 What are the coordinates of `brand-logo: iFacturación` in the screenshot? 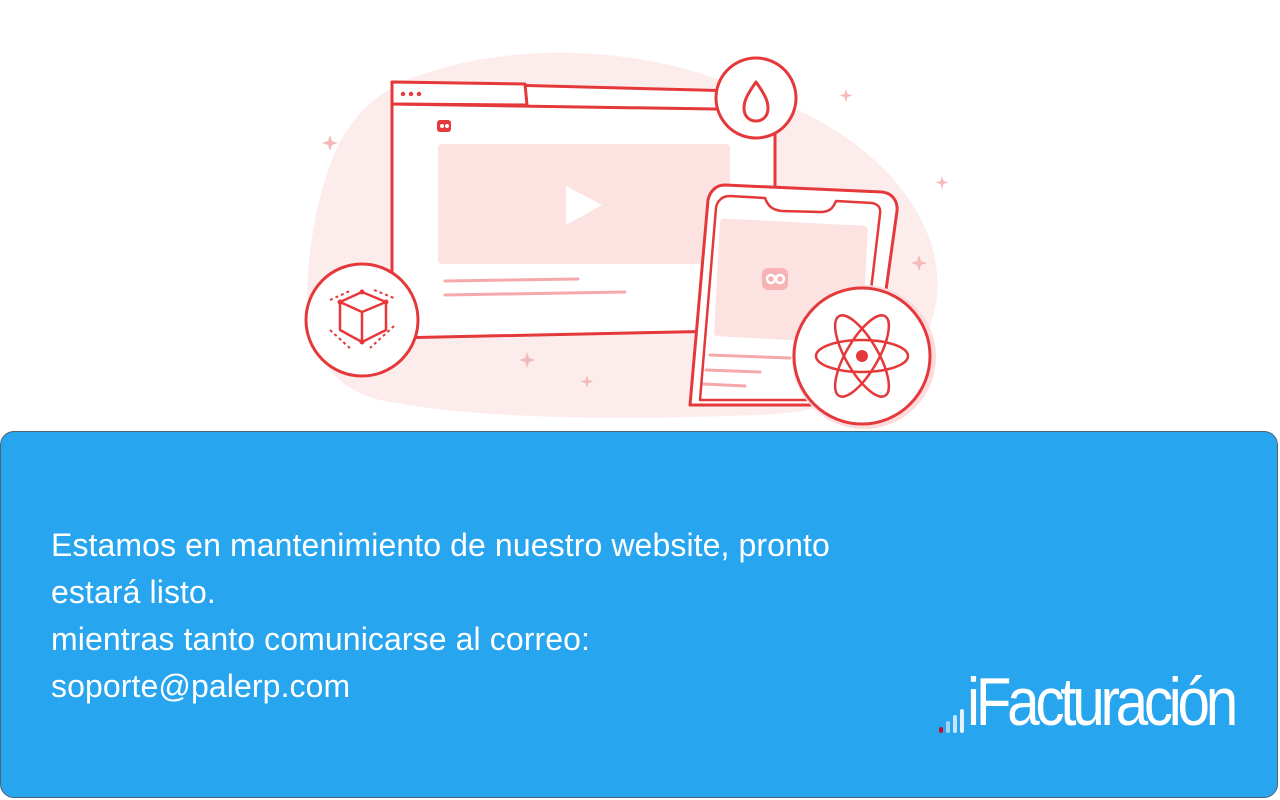 It's located at (1108, 700).